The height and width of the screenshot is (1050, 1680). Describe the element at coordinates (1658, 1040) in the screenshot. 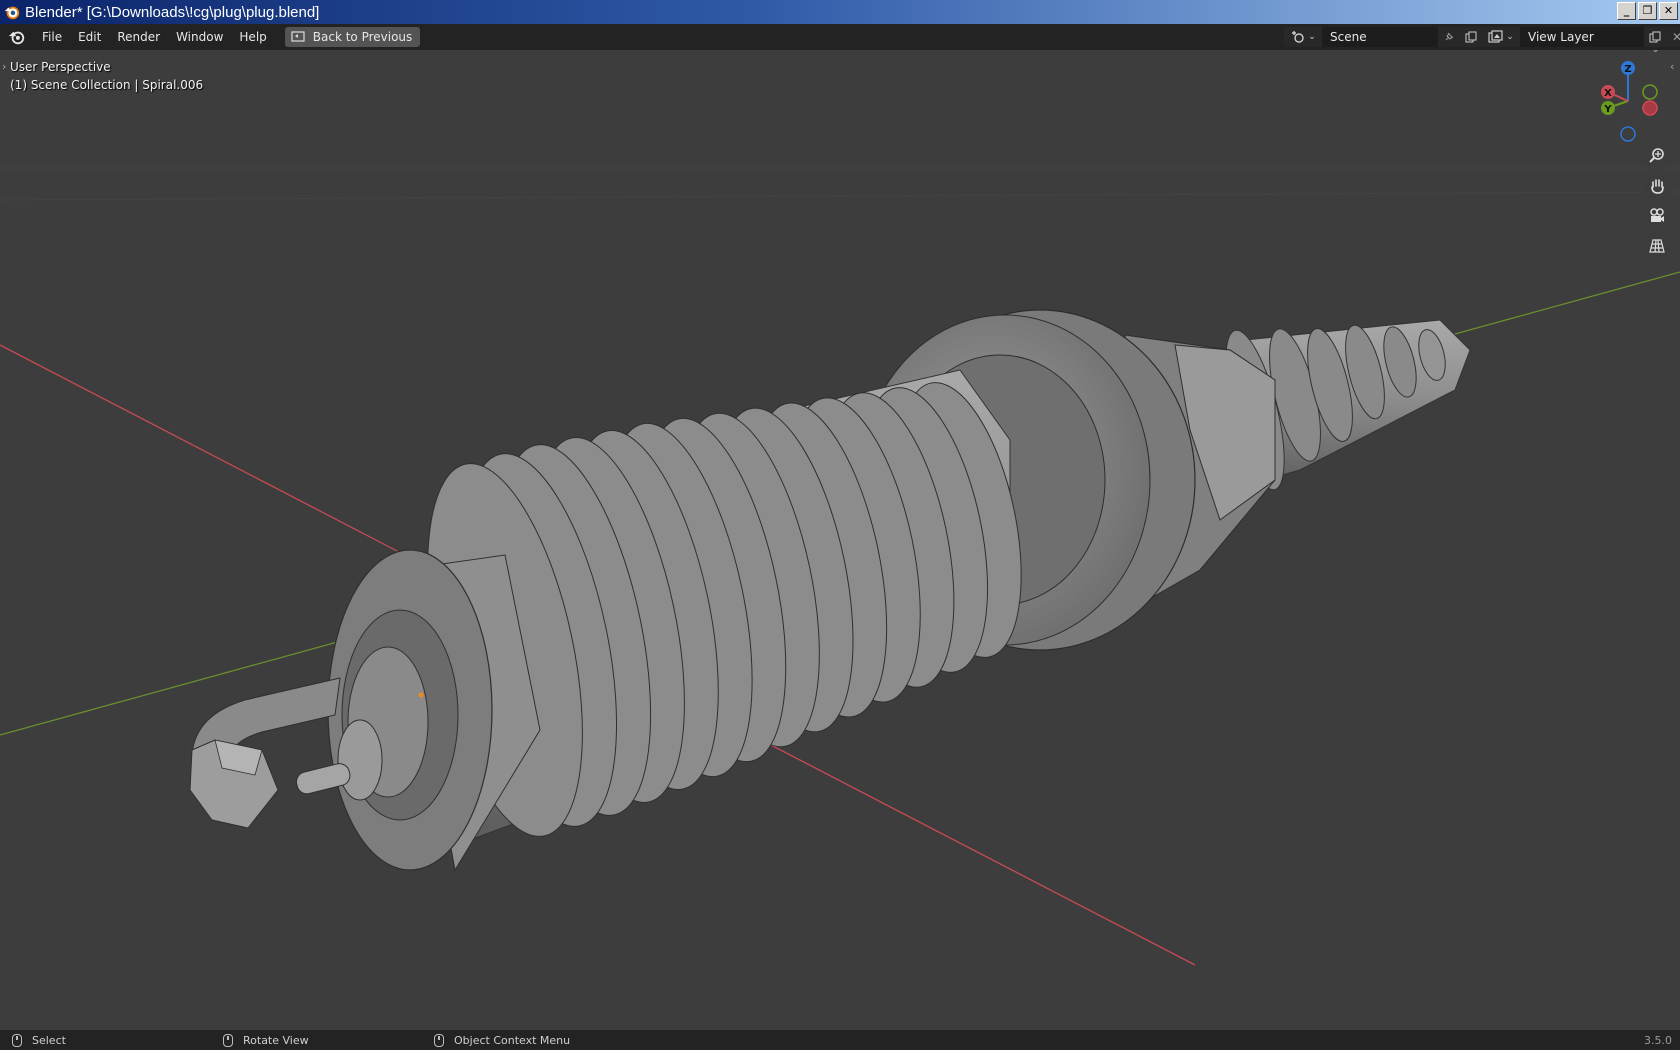

I see `version-label: 3.5.0` at that location.